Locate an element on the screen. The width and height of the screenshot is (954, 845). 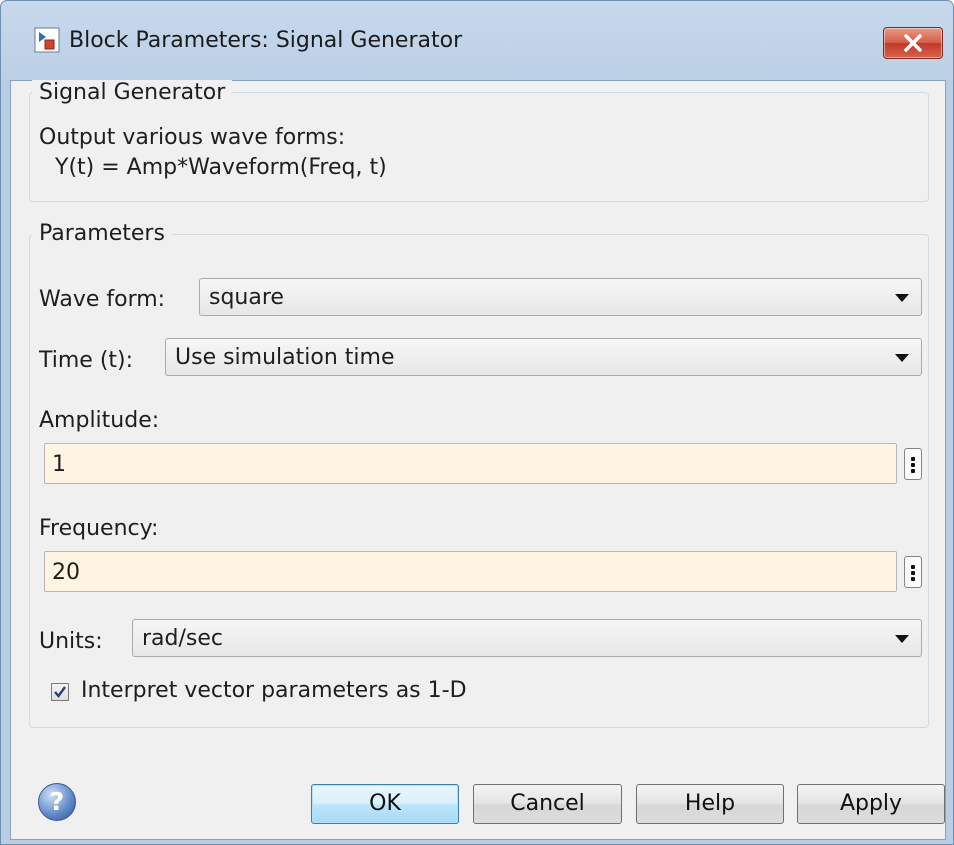
description-line-1: Output various wave forms: is located at coordinates (192, 137).